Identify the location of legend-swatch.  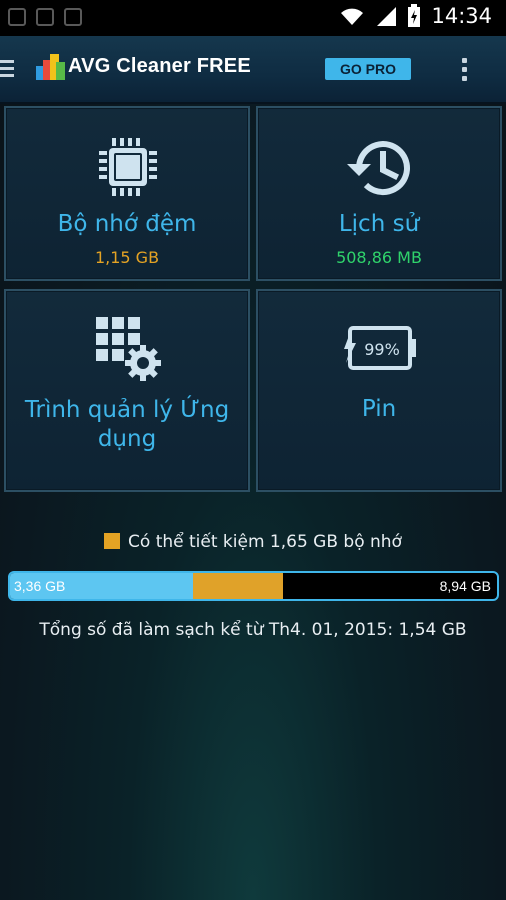
(112, 541).